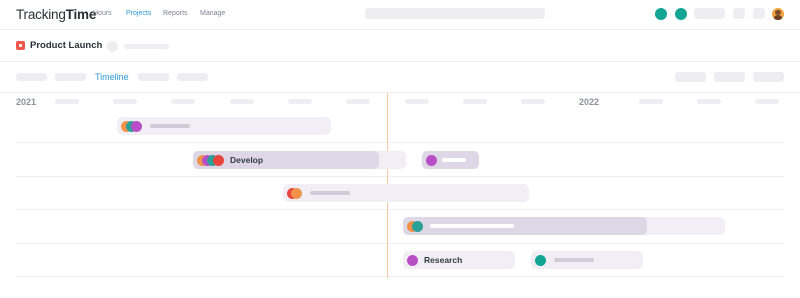 This screenshot has width=800, height=298. What do you see at coordinates (589, 102) in the screenshot?
I see `year-label: 2022` at bounding box center [589, 102].